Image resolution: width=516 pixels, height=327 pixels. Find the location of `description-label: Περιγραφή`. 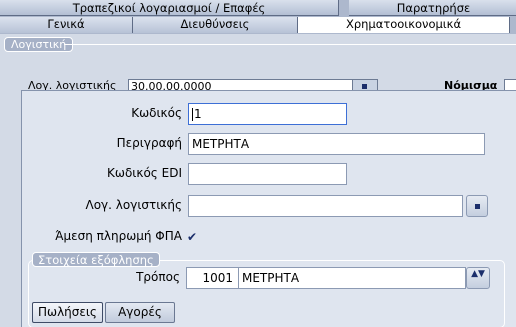

description-label: Περιγραφή is located at coordinates (149, 143).